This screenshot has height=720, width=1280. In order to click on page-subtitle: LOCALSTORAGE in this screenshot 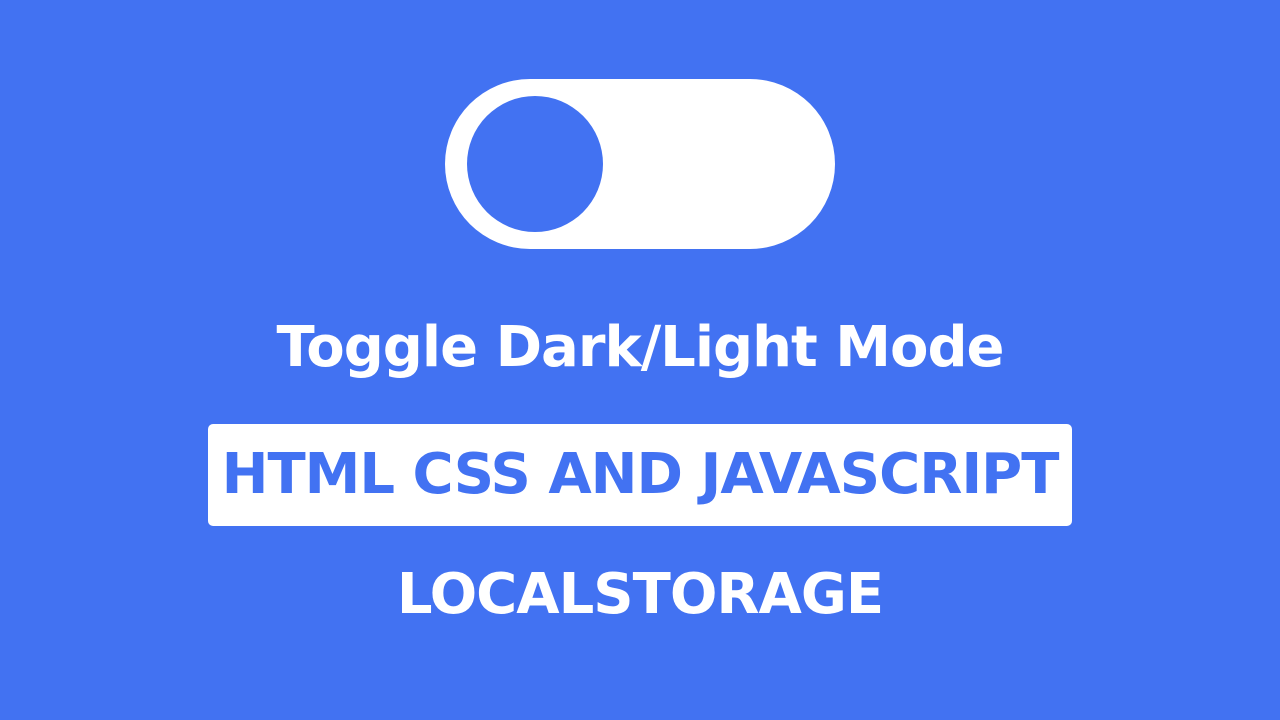, I will do `click(640, 594)`.